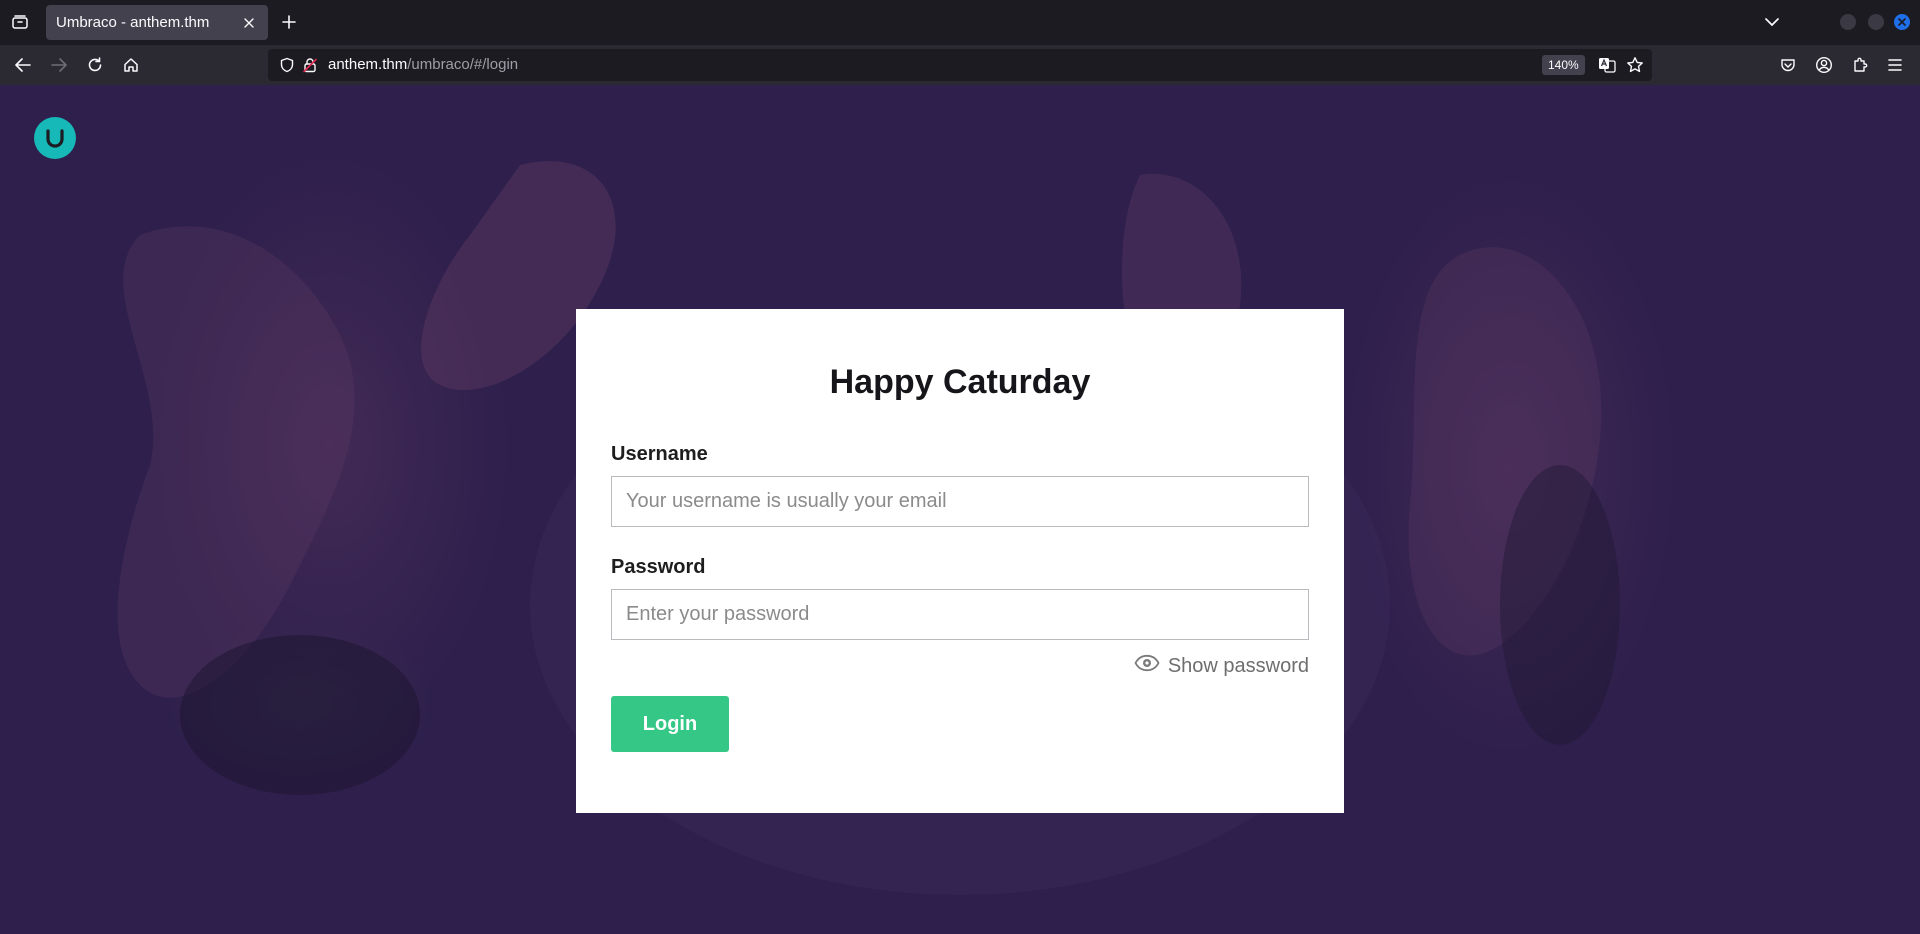  I want to click on tab-title: Umbraco - anthem.thm, so click(133, 22).